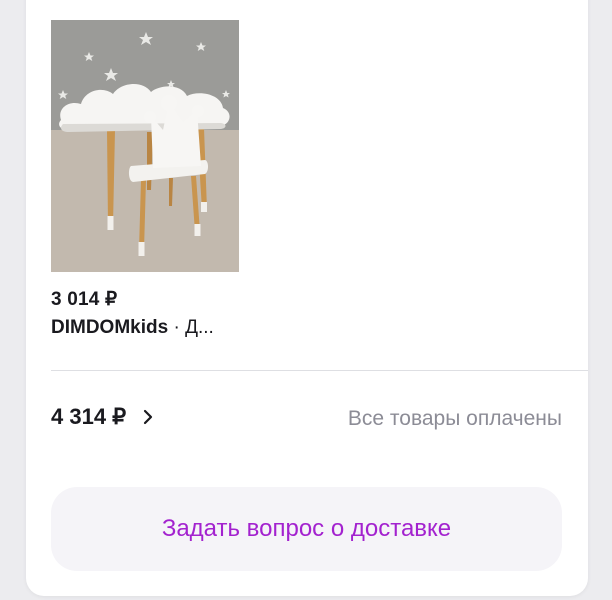 Image resolution: width=612 pixels, height=600 pixels. I want to click on product-image, so click(145, 146).